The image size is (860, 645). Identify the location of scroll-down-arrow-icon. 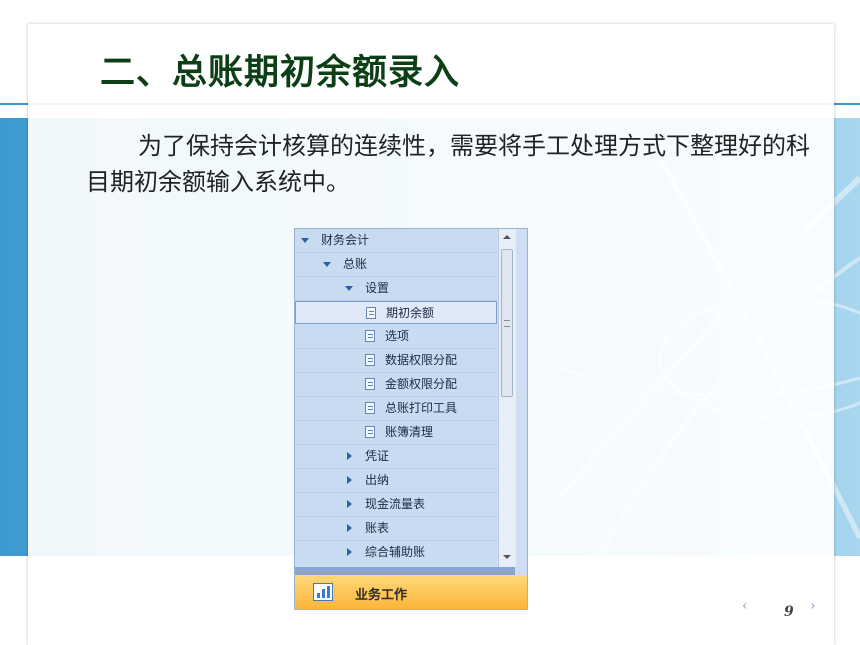
(507, 557).